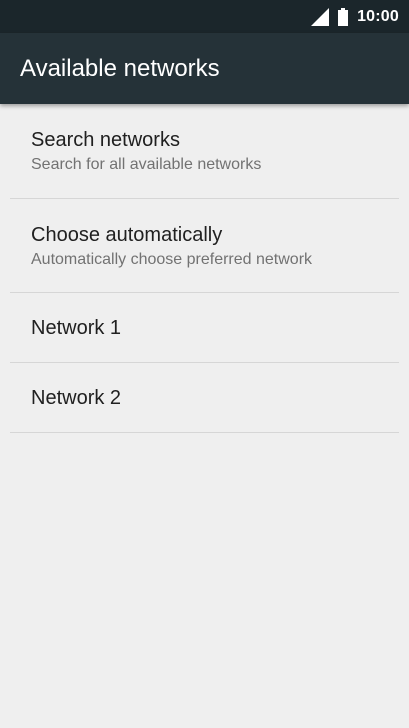 This screenshot has height=728, width=409. I want to click on item-title: Network 2, so click(76, 398).